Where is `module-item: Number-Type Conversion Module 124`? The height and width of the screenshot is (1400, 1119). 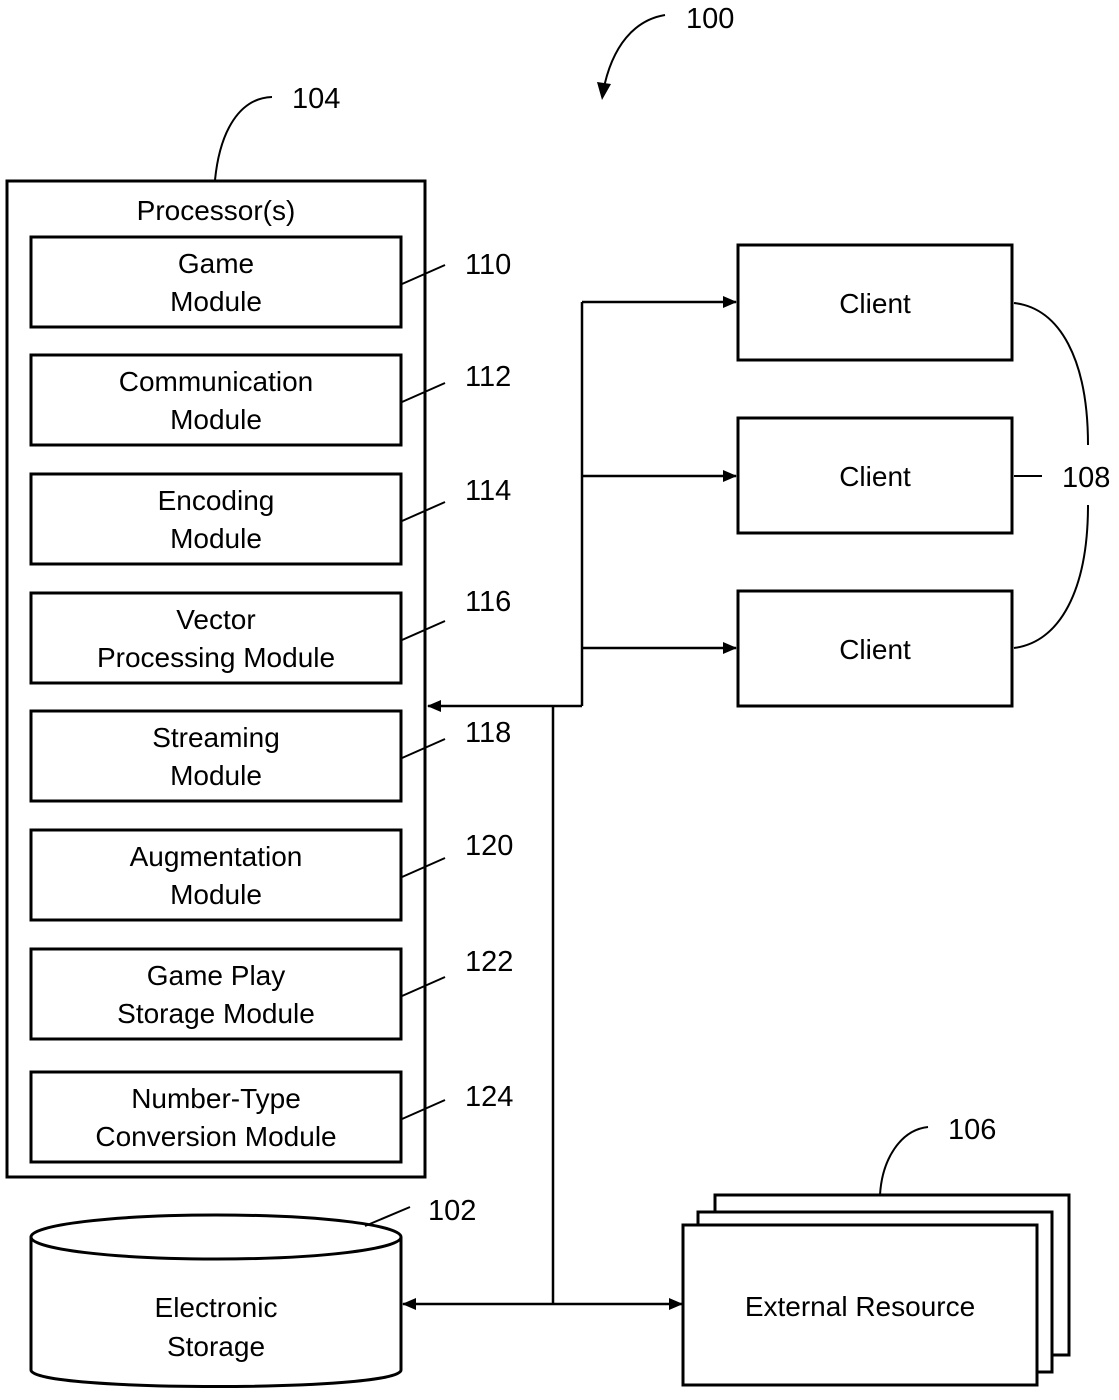
module-item: Number-Type Conversion Module 124 is located at coordinates (271, 1117).